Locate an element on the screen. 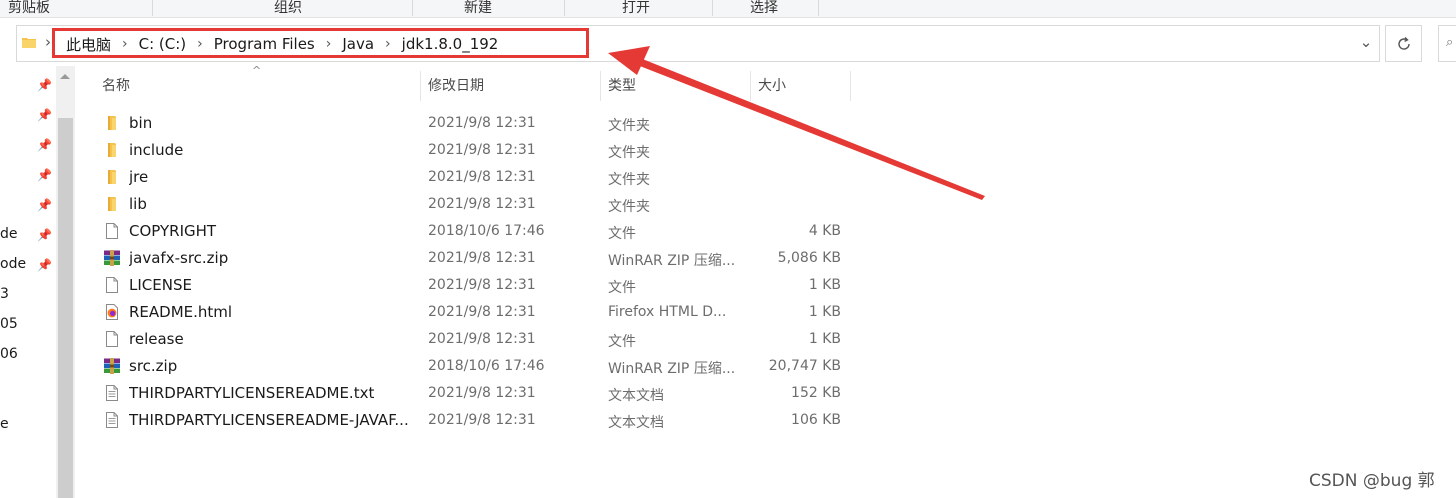  navigation-pane: 📌 📌 📌 📌 📌 📌 📌 de ode 3 05 06 e is located at coordinates (28, 282).